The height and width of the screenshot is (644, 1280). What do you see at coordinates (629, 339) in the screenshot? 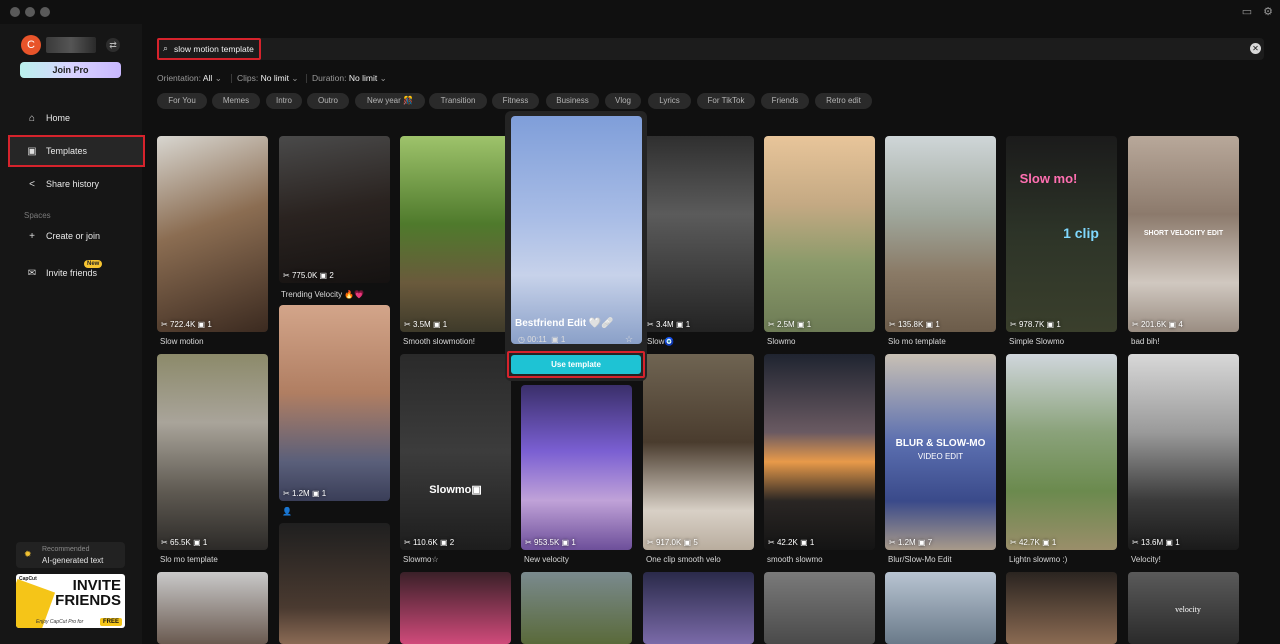
I see `favorite-star-icon: ☆` at bounding box center [629, 339].